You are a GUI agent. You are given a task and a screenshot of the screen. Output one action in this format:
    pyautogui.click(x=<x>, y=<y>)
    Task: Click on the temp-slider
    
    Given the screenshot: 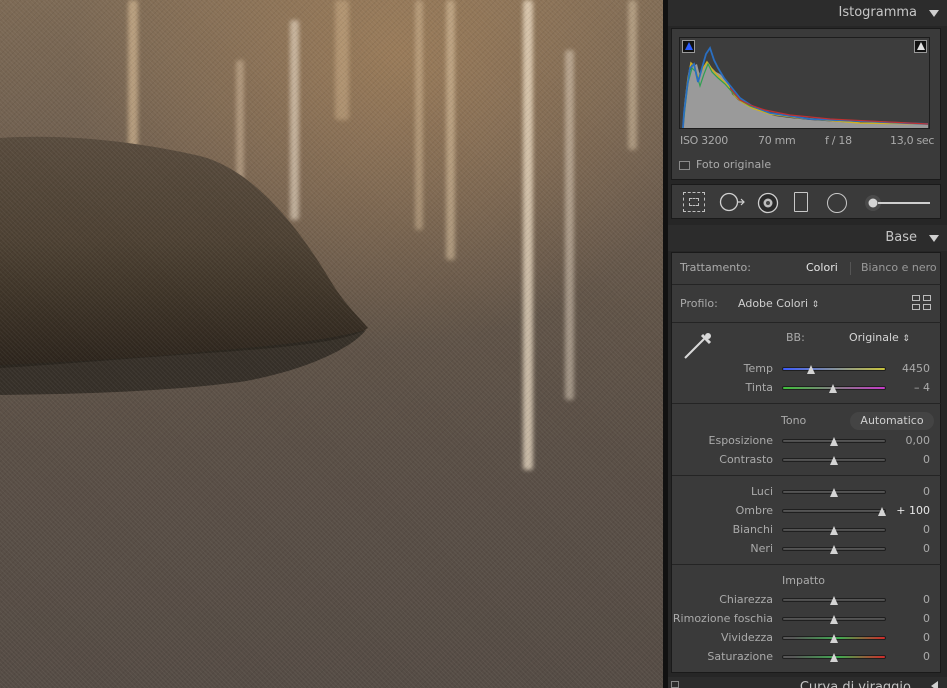 What is the action you would take?
    pyautogui.click(x=834, y=369)
    